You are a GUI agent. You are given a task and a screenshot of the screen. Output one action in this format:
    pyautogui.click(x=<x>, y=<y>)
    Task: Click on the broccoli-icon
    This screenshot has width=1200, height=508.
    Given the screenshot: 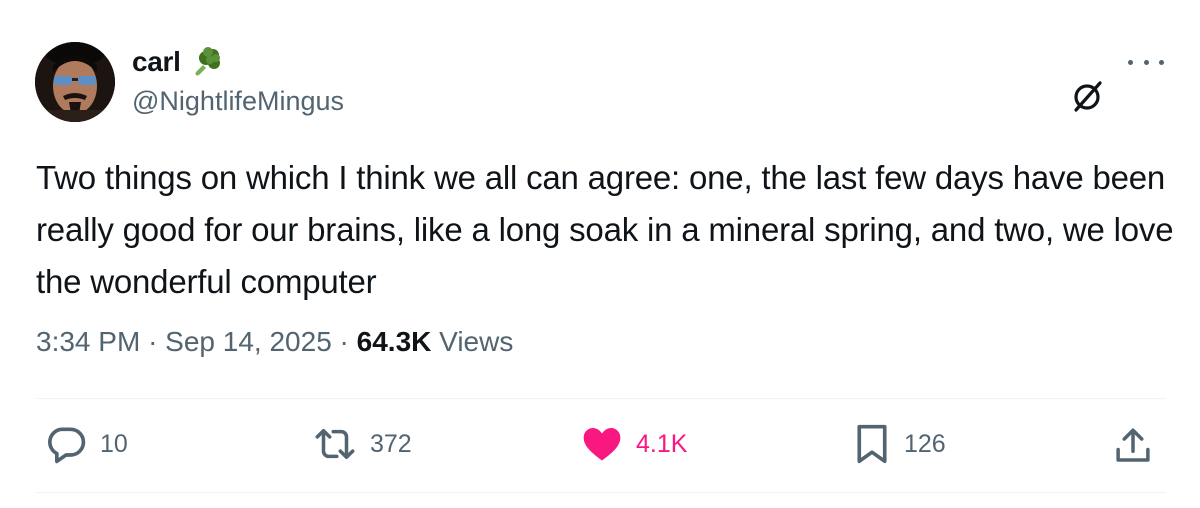 What is the action you would take?
    pyautogui.click(x=206, y=62)
    